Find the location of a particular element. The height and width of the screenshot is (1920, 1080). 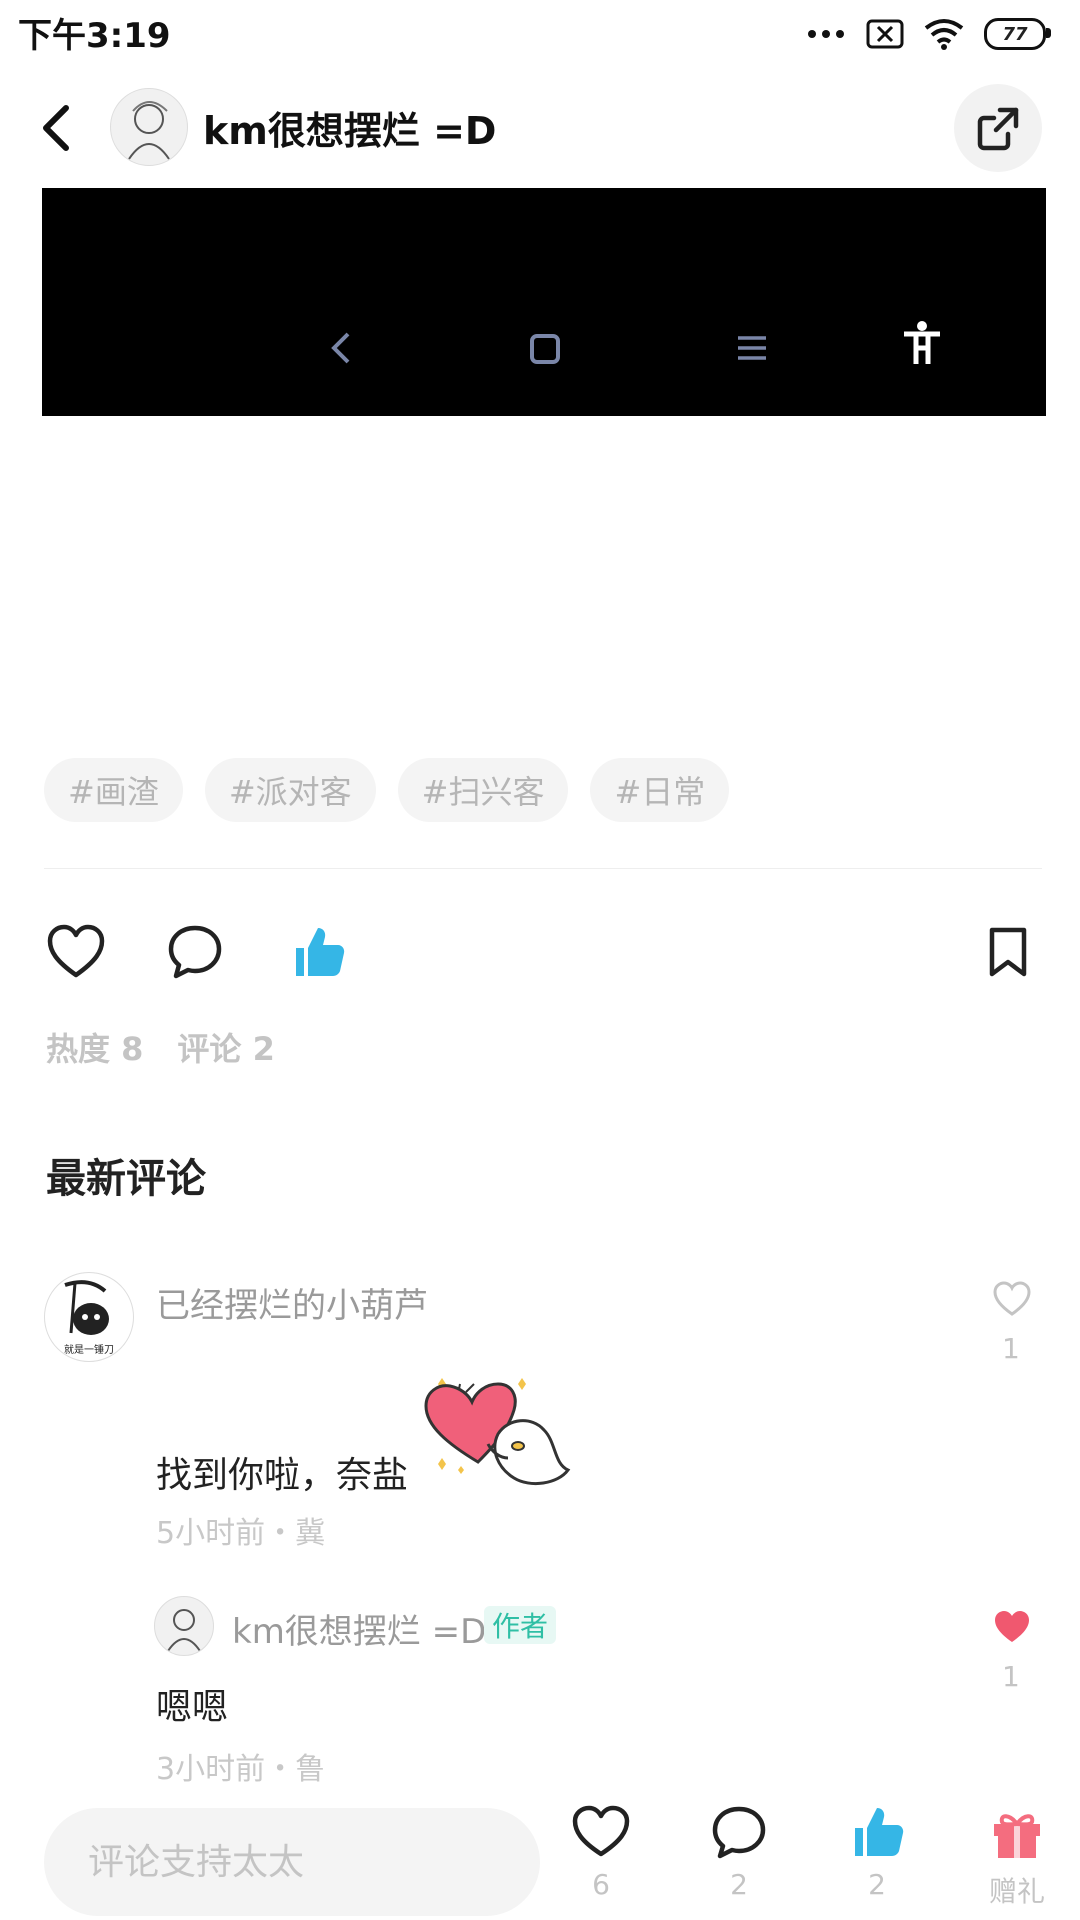

author-badge: 作者 is located at coordinates (520, 1625).